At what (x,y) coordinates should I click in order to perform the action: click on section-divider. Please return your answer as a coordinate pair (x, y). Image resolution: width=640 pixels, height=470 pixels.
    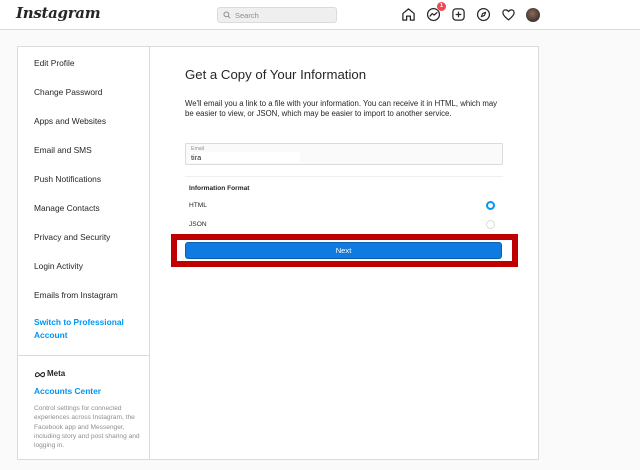
    Looking at the image, I should click on (344, 176).